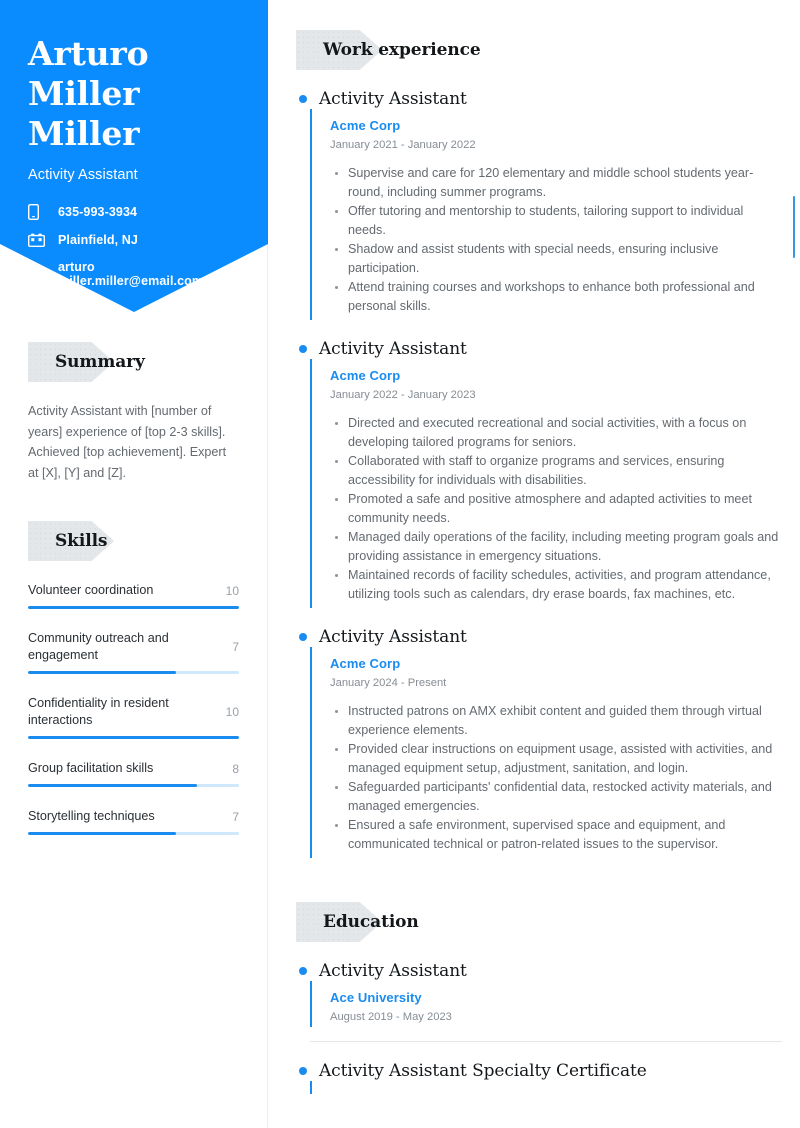 The height and width of the screenshot is (1128, 800). I want to click on work-entry-dates: January 2021 - January 2022, so click(403, 145).